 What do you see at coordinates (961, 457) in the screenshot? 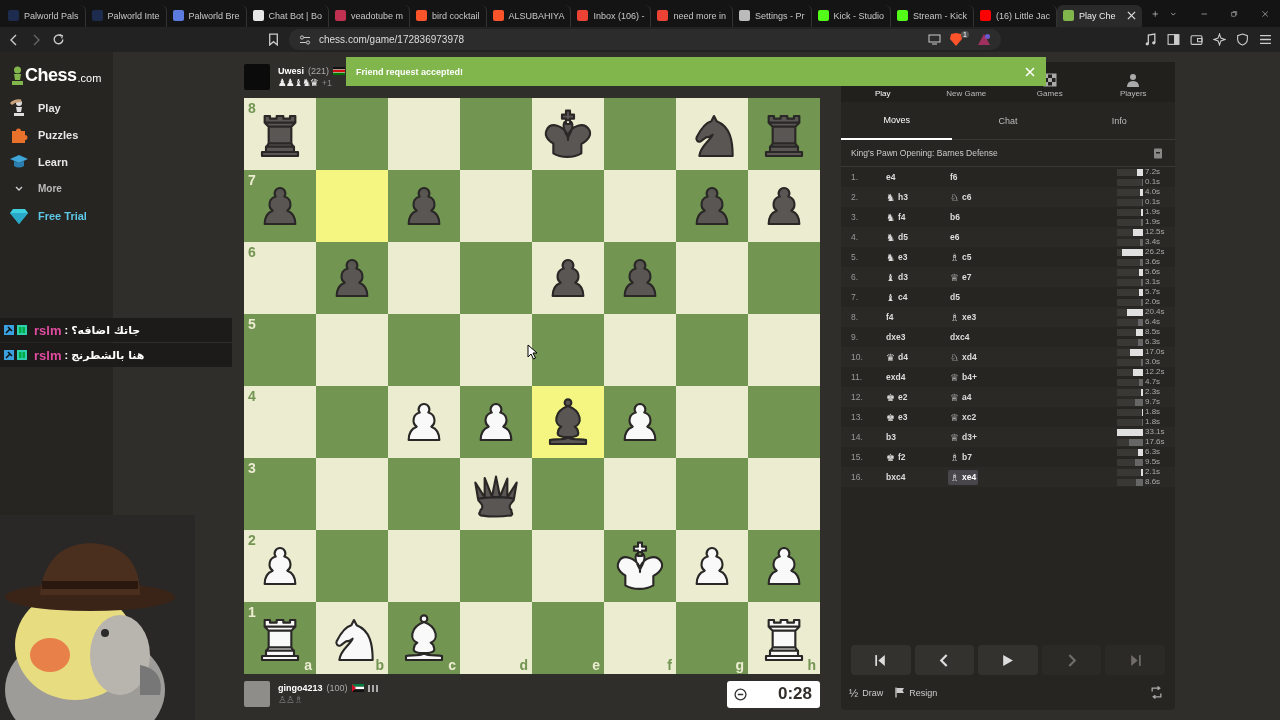
I see `move: ♗ b7` at bounding box center [961, 457].